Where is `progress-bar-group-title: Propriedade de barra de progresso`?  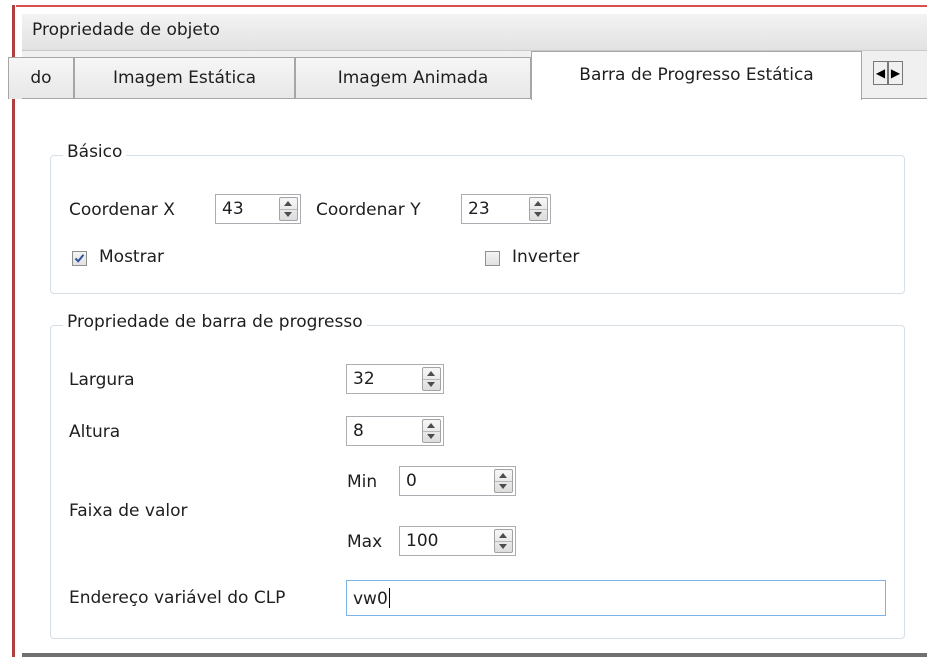 progress-bar-group-title: Propriedade de barra de progresso is located at coordinates (215, 322).